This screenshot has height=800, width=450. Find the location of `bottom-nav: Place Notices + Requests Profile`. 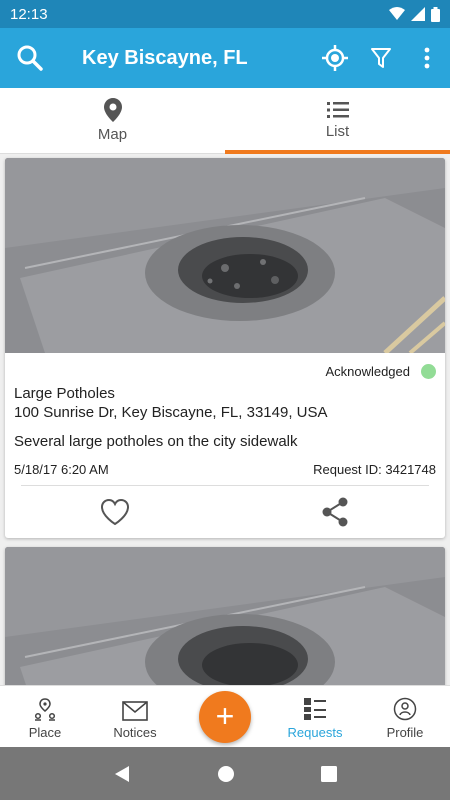

bottom-nav: Place Notices + Requests Profile is located at coordinates (225, 716).